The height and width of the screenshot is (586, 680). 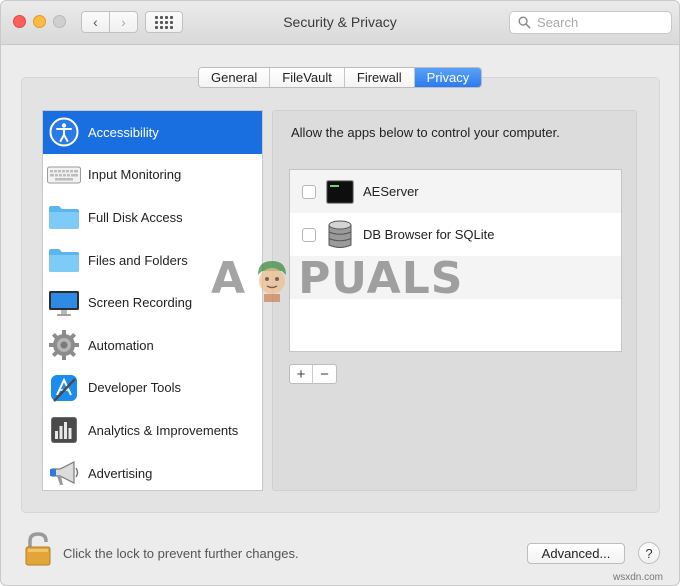 I want to click on database-icon, so click(x=340, y=235).